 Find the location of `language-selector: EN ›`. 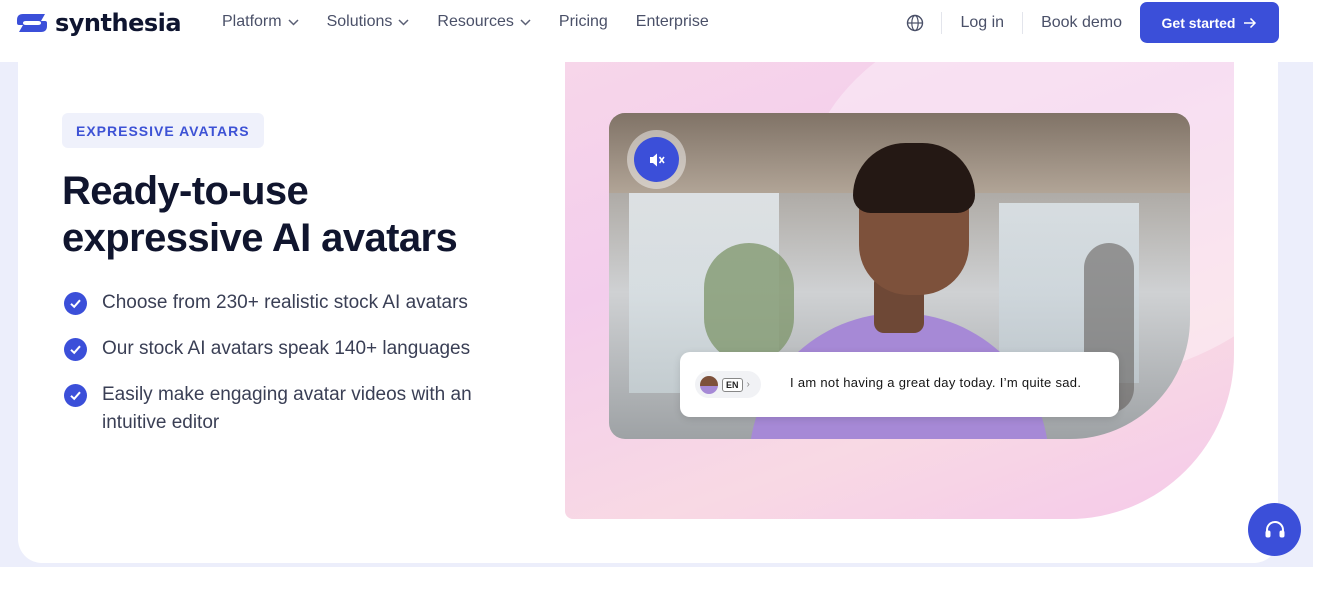

language-selector: EN › is located at coordinates (728, 384).